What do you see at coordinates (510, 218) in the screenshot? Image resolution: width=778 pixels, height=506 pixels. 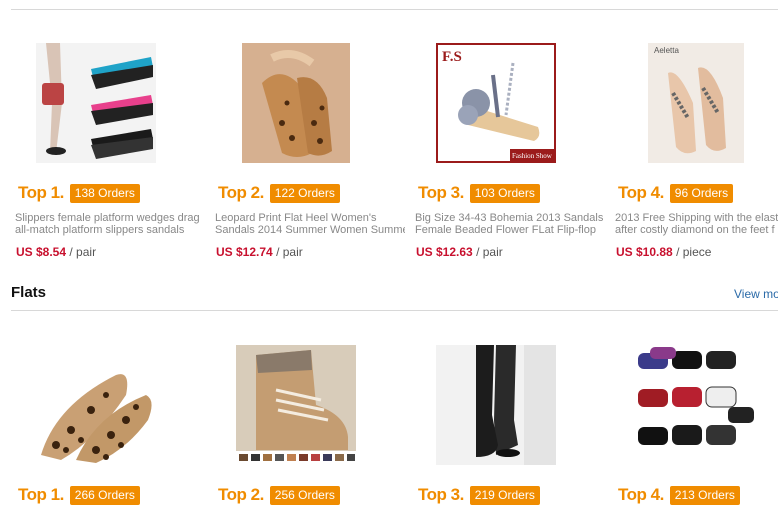 I see `product-title-line: Big Size 34-43 Bohemia 2013 Sandals` at bounding box center [510, 218].